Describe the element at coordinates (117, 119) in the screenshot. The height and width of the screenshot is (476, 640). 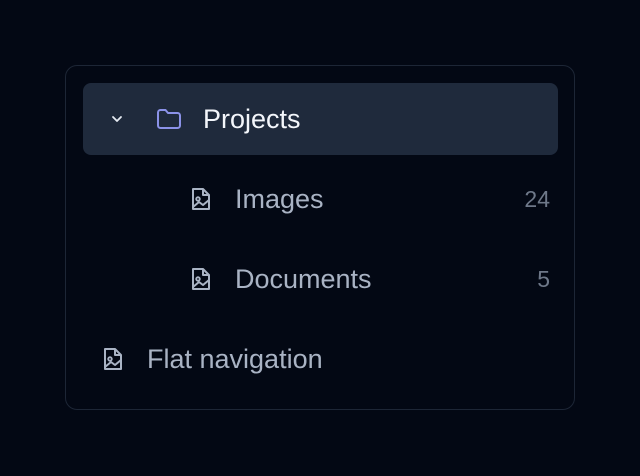
I see `chevron-down-icon` at that location.